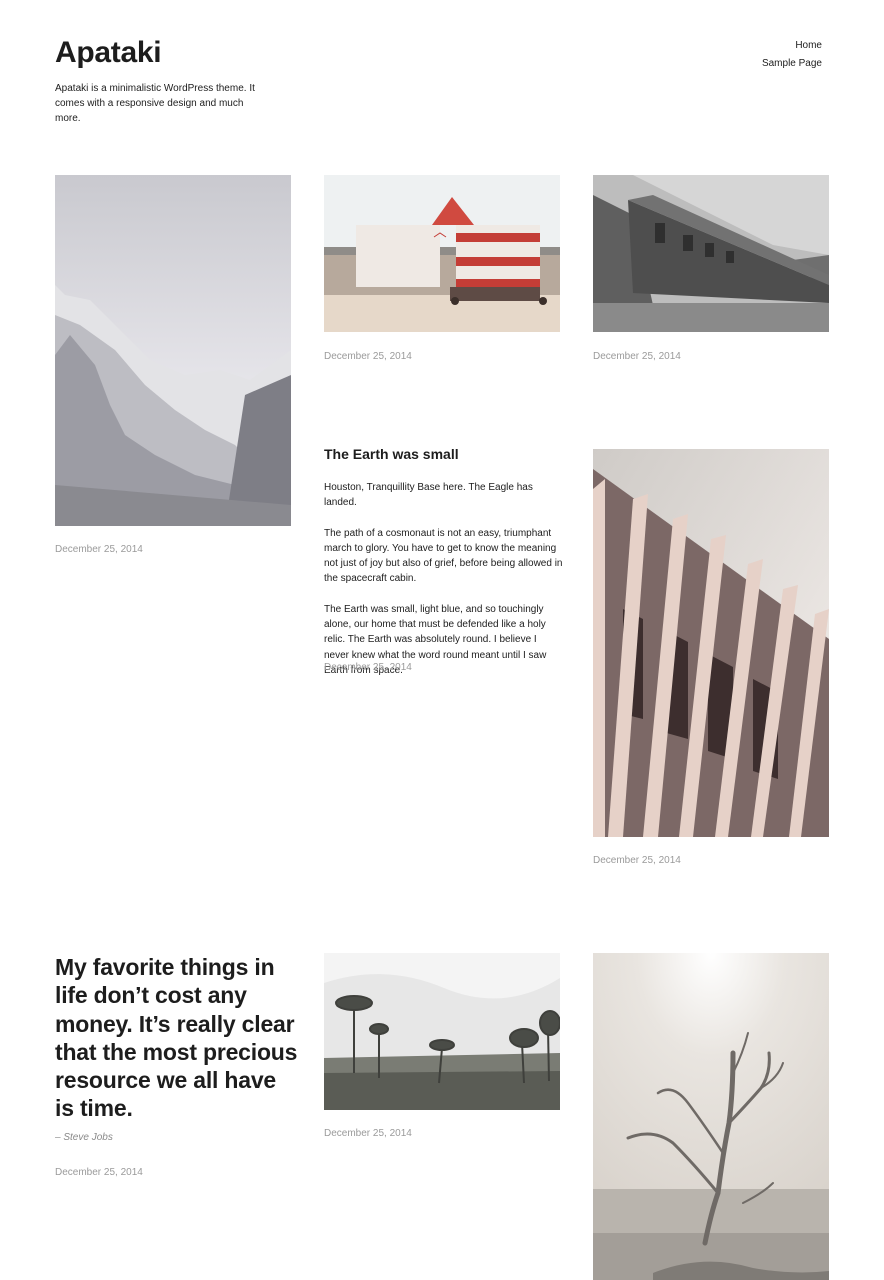 This screenshot has width=884, height=1280. I want to click on nav-item-home: Home, so click(792, 46).